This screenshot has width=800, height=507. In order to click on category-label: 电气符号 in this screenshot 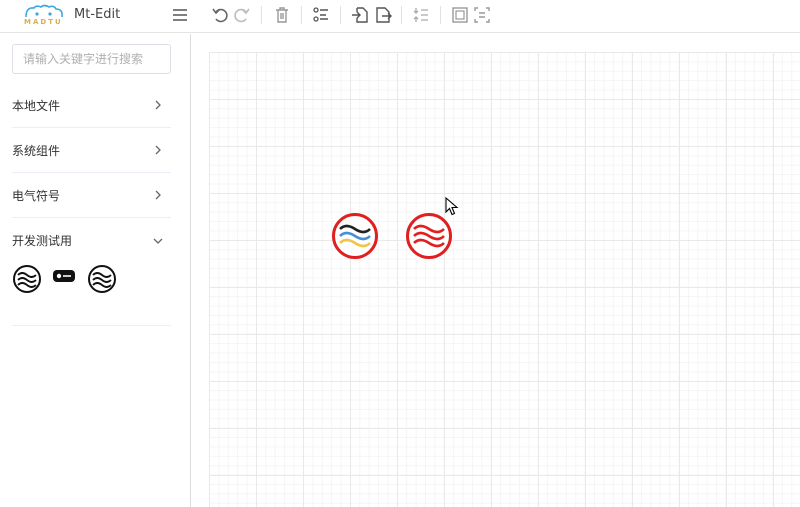, I will do `click(36, 195)`.